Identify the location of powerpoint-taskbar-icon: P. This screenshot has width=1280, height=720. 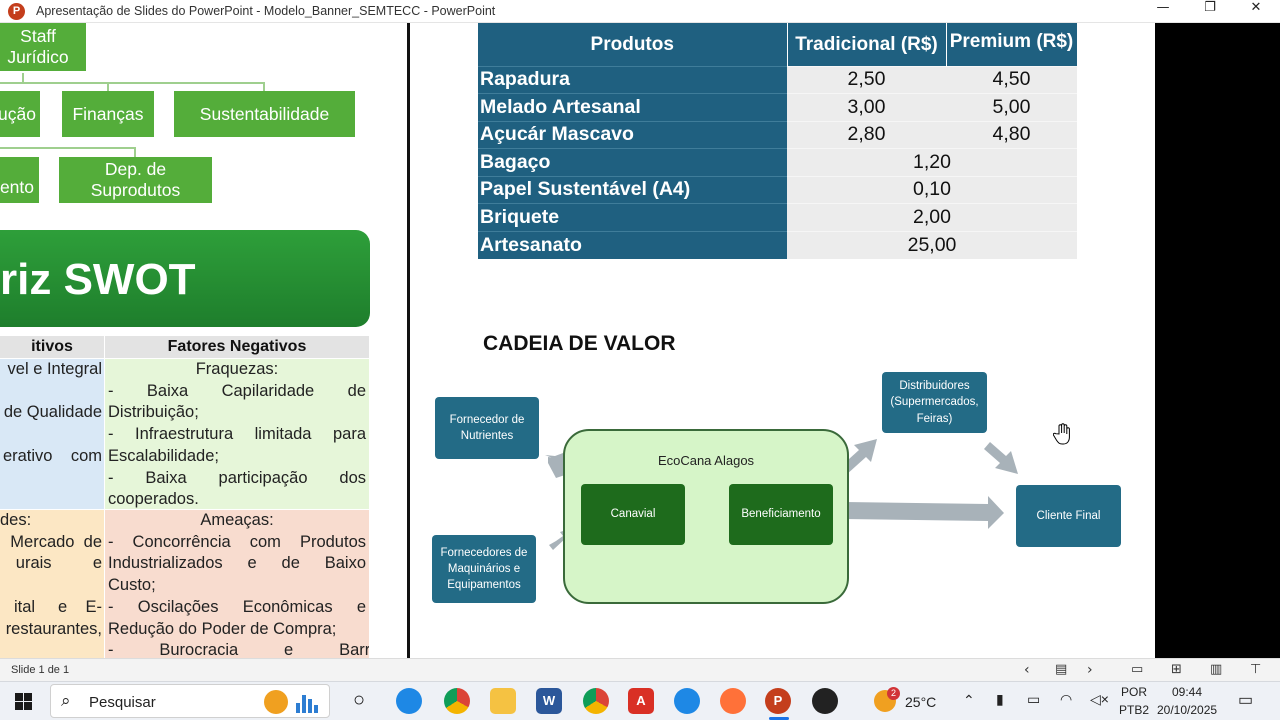
(778, 701).